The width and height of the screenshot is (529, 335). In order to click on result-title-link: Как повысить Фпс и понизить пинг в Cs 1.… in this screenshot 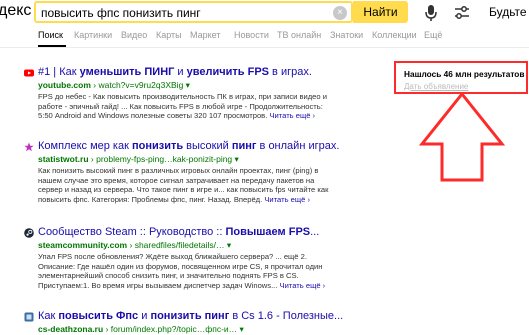, I will do `click(190, 316)`.